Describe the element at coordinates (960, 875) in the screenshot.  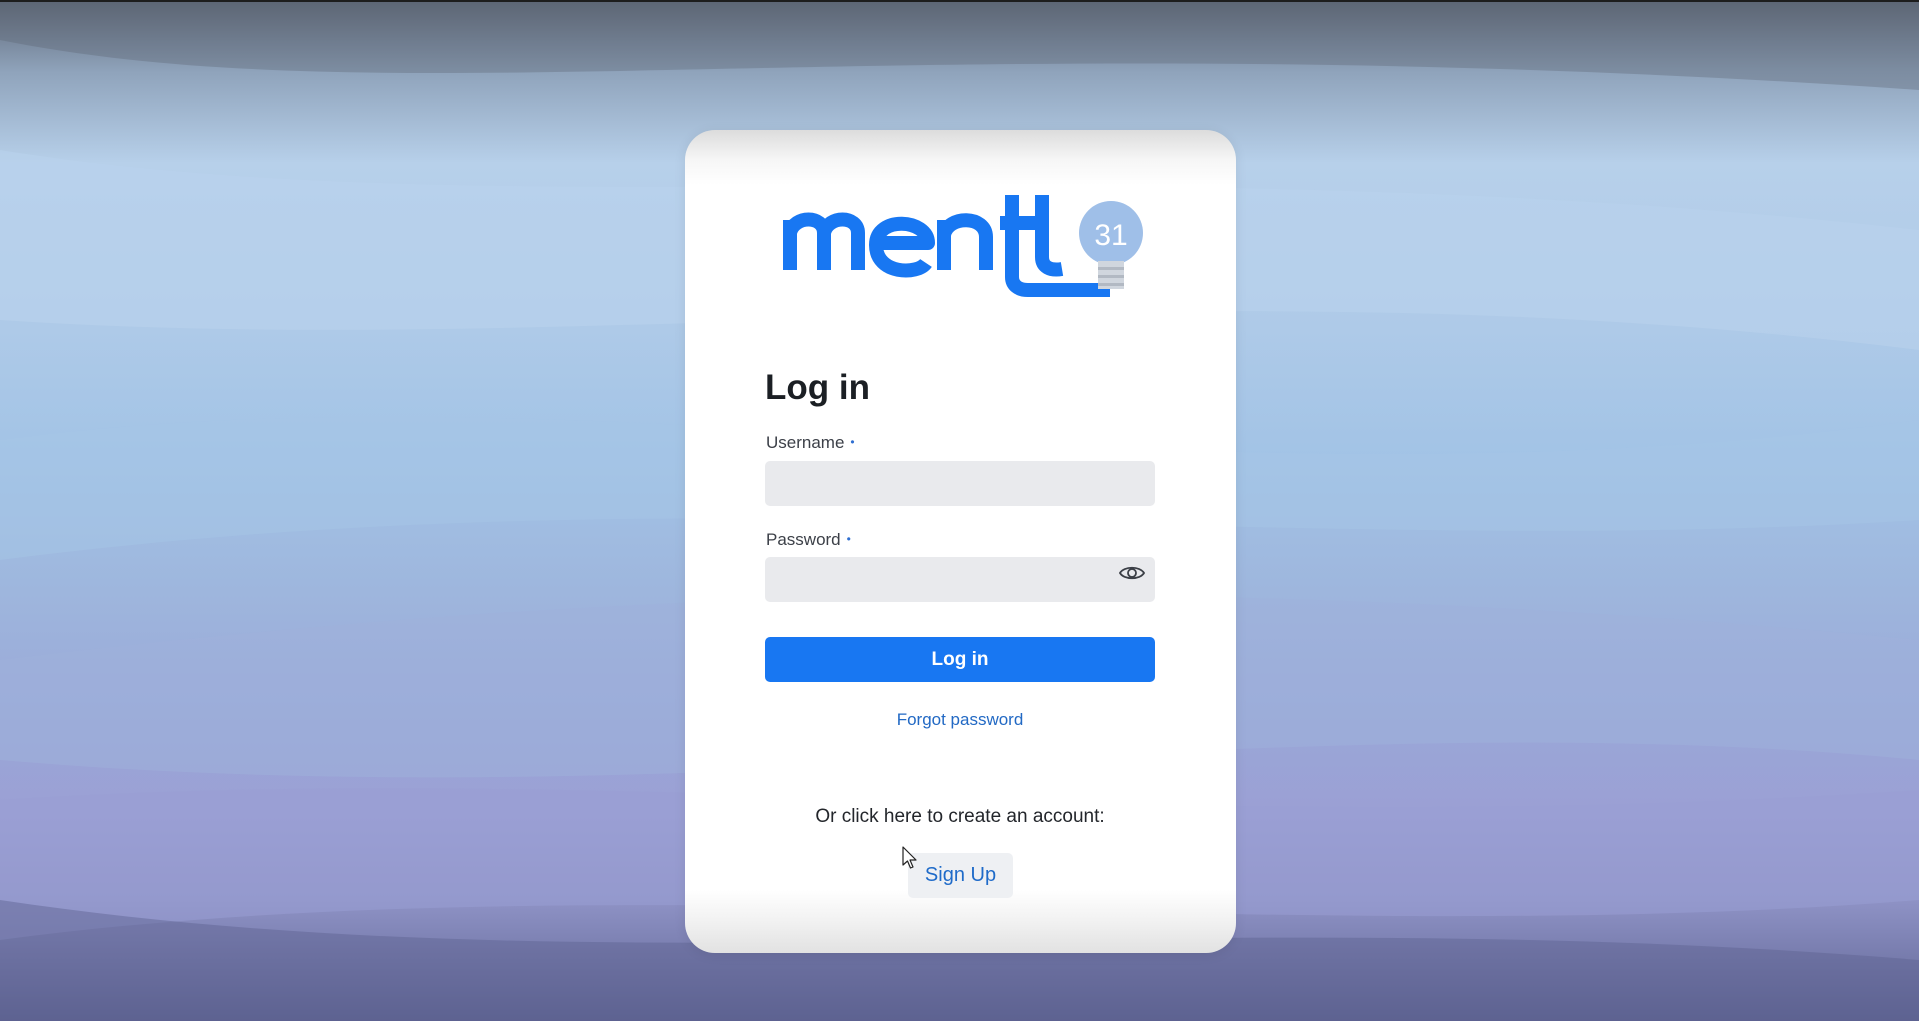
I see `sign-up-button: Sign Up` at that location.